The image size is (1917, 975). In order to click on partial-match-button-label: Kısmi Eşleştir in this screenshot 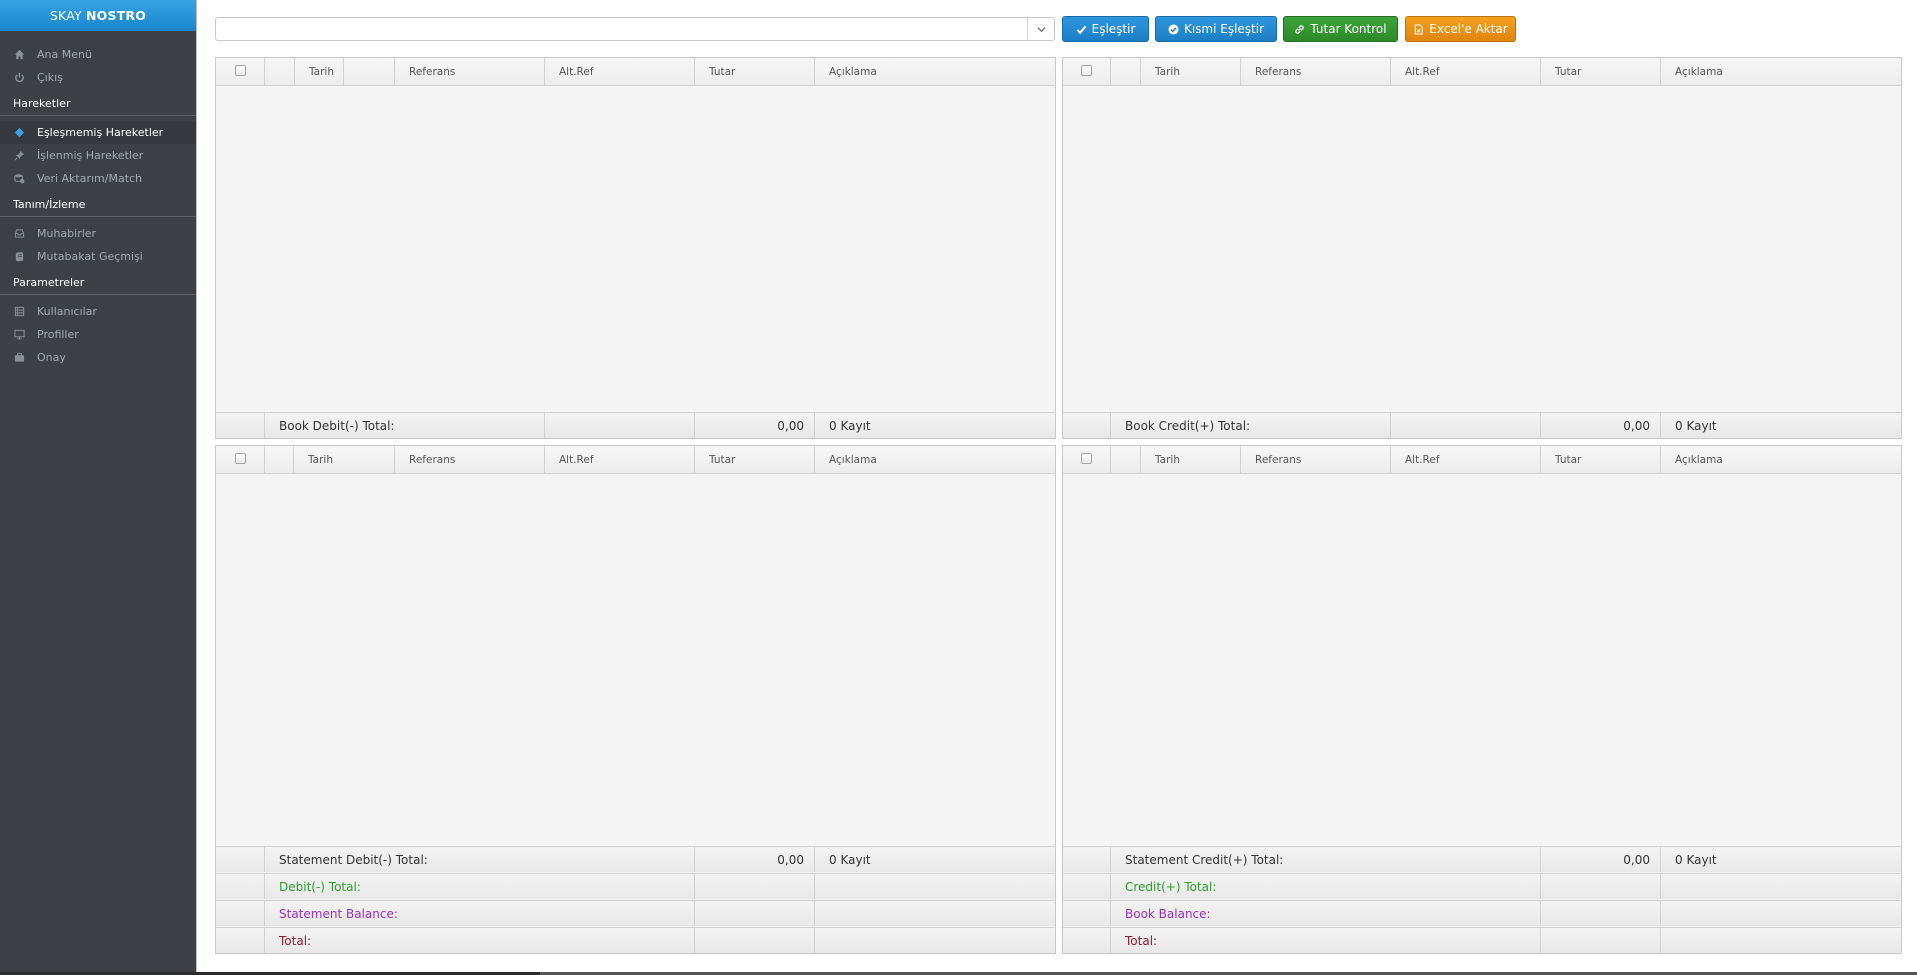, I will do `click(1224, 29)`.